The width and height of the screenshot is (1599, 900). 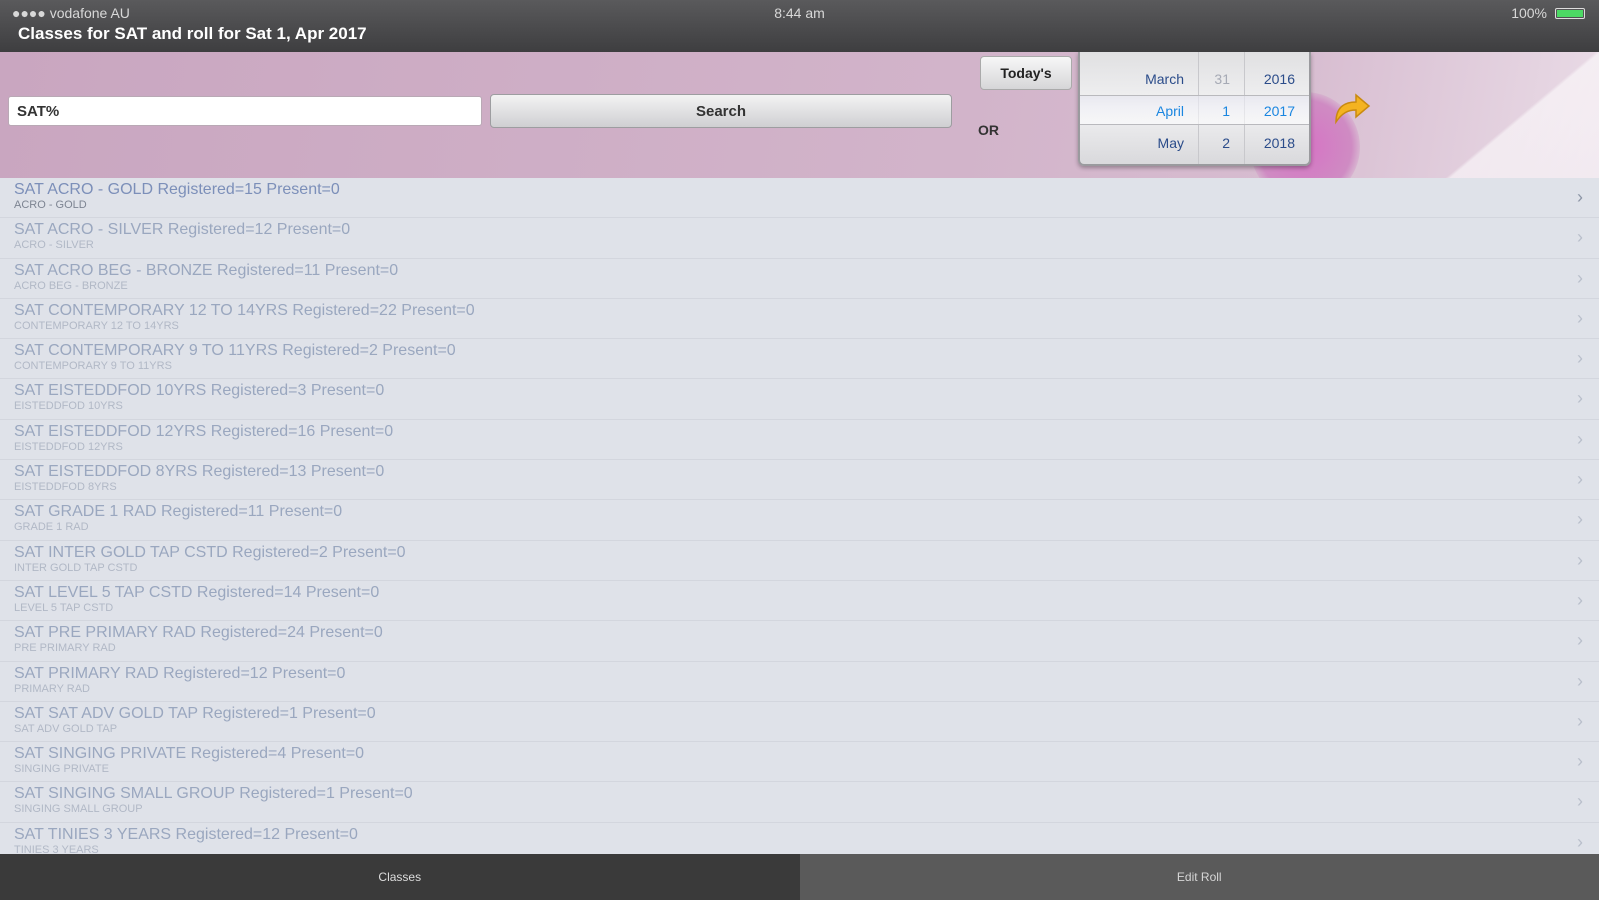 What do you see at coordinates (1352, 109) in the screenshot?
I see `go-arrow-icon` at bounding box center [1352, 109].